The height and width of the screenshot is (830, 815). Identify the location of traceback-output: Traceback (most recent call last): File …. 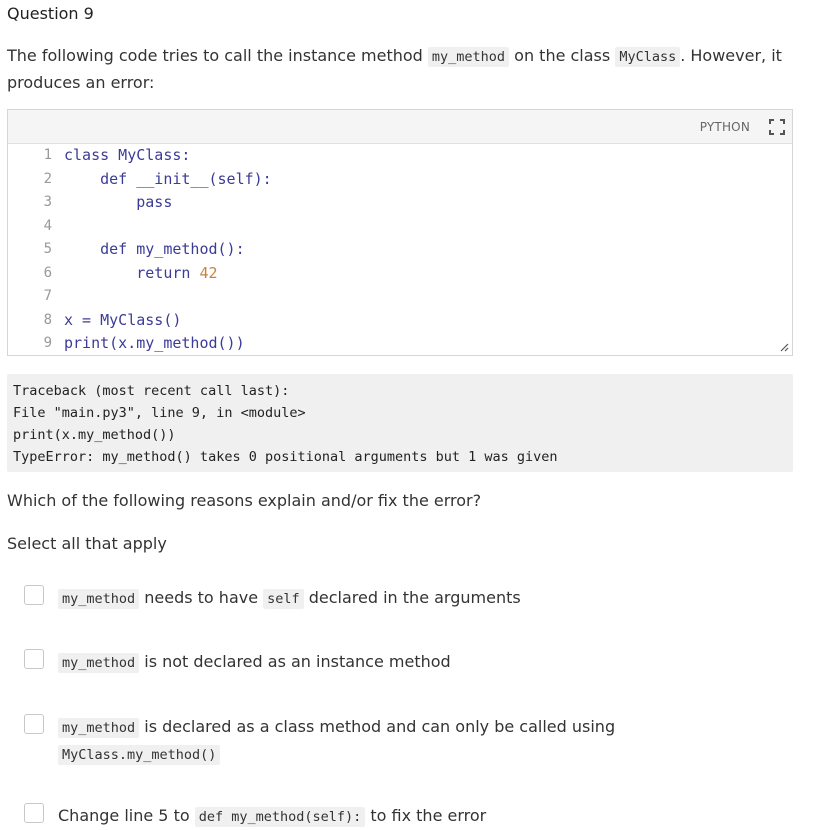
(400, 423).